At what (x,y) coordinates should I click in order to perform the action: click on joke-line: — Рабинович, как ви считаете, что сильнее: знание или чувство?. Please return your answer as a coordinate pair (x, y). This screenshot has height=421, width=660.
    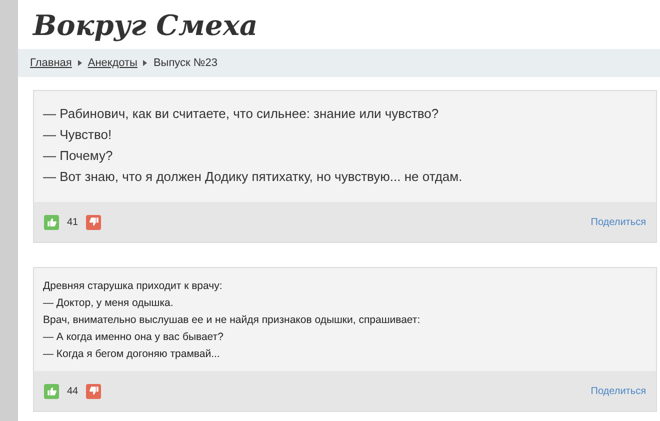
    Looking at the image, I should click on (241, 114).